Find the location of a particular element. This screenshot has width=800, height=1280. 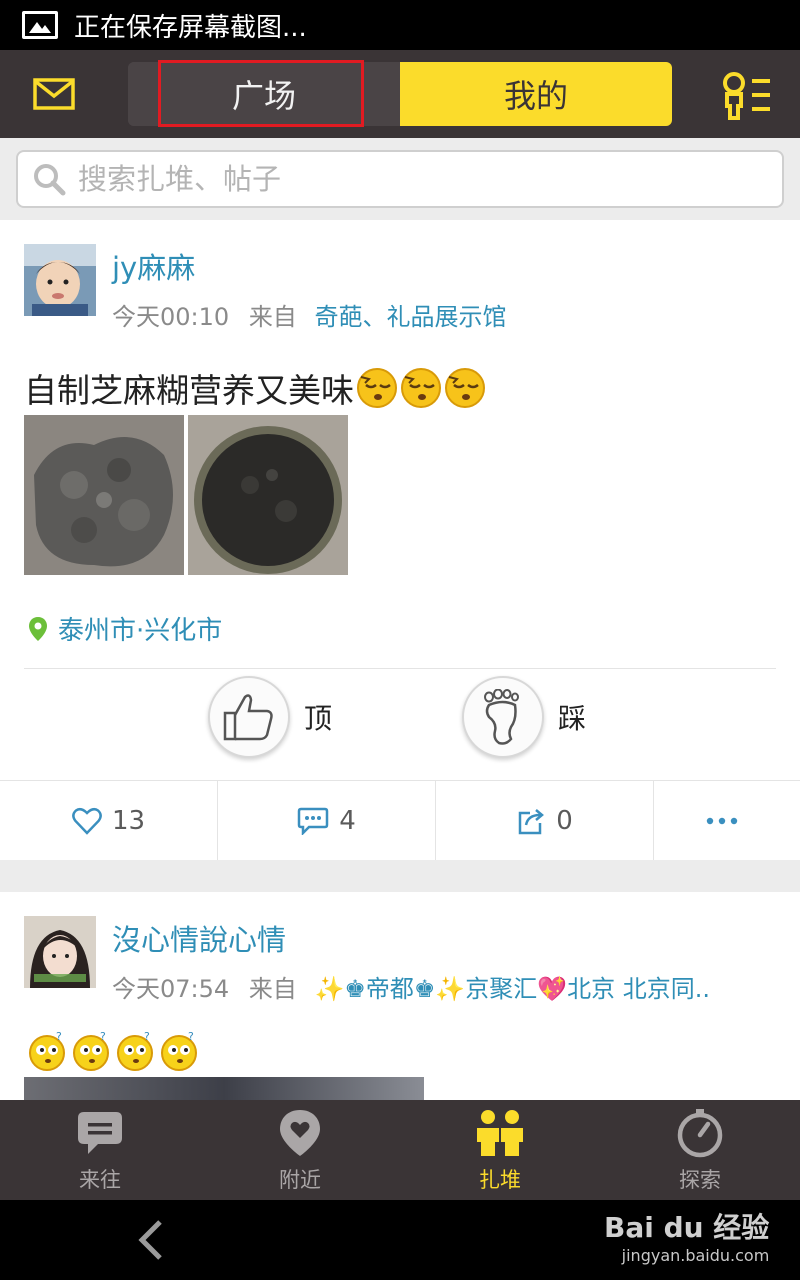

nav-label: 扎堆 is located at coordinates (500, 1180).